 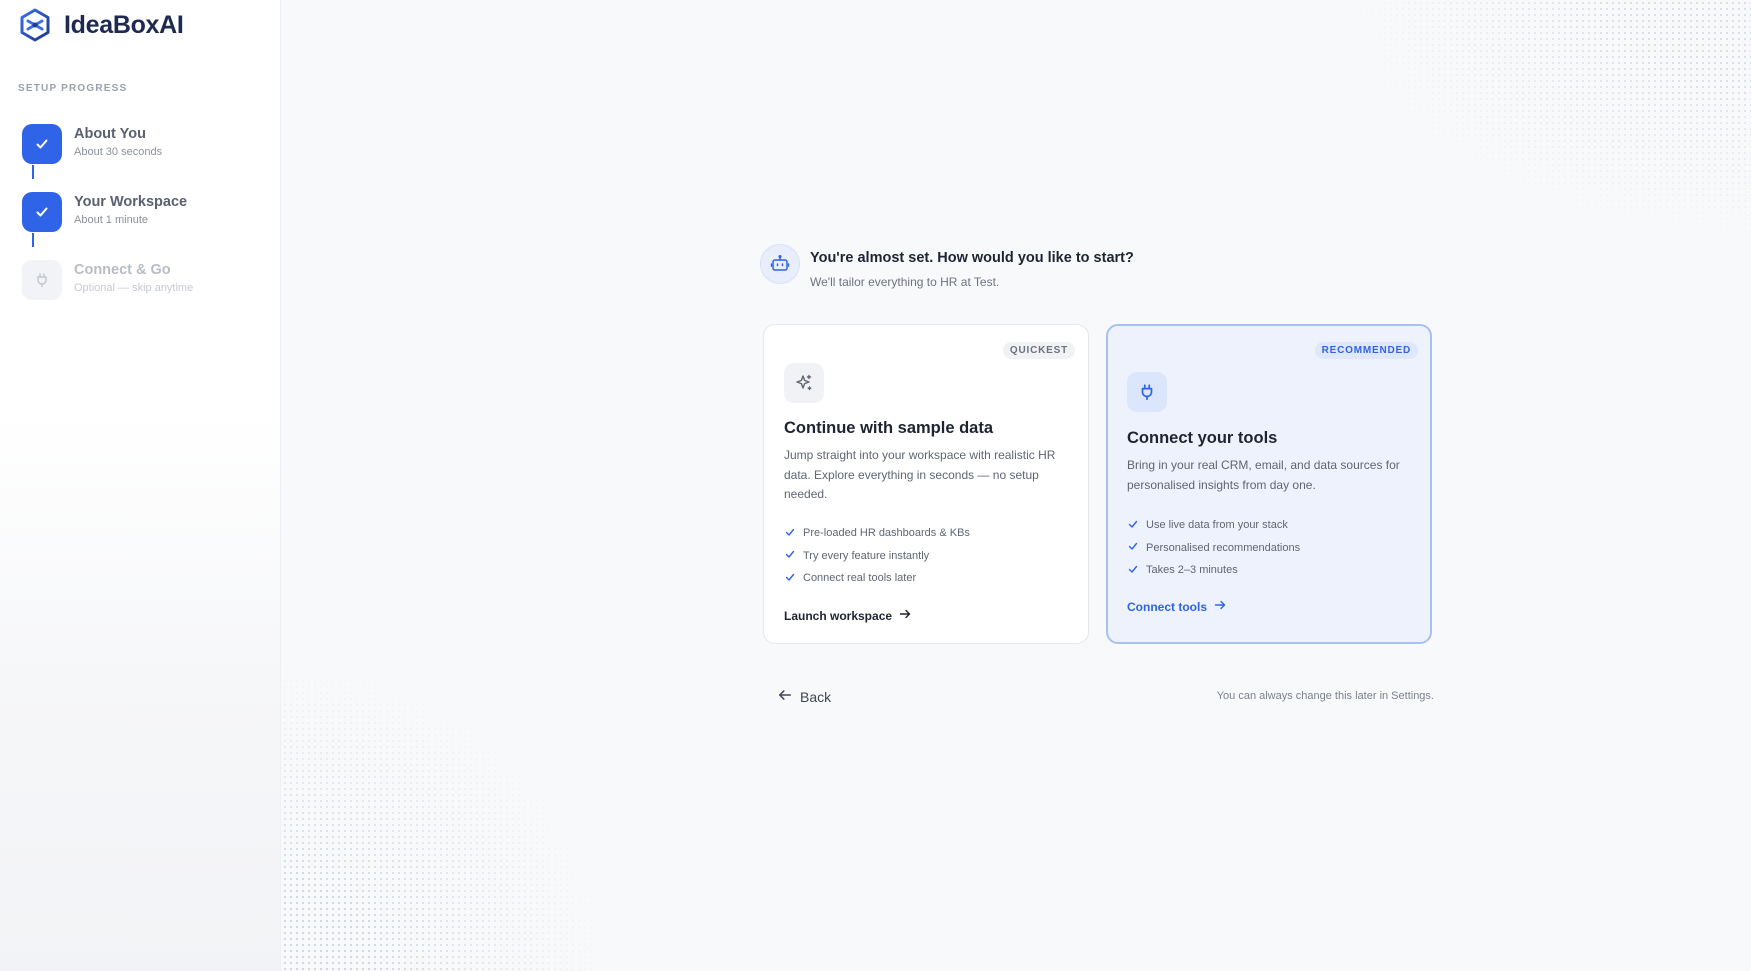 I want to click on list-item: Use live data from your stack, so click(x=1213, y=525).